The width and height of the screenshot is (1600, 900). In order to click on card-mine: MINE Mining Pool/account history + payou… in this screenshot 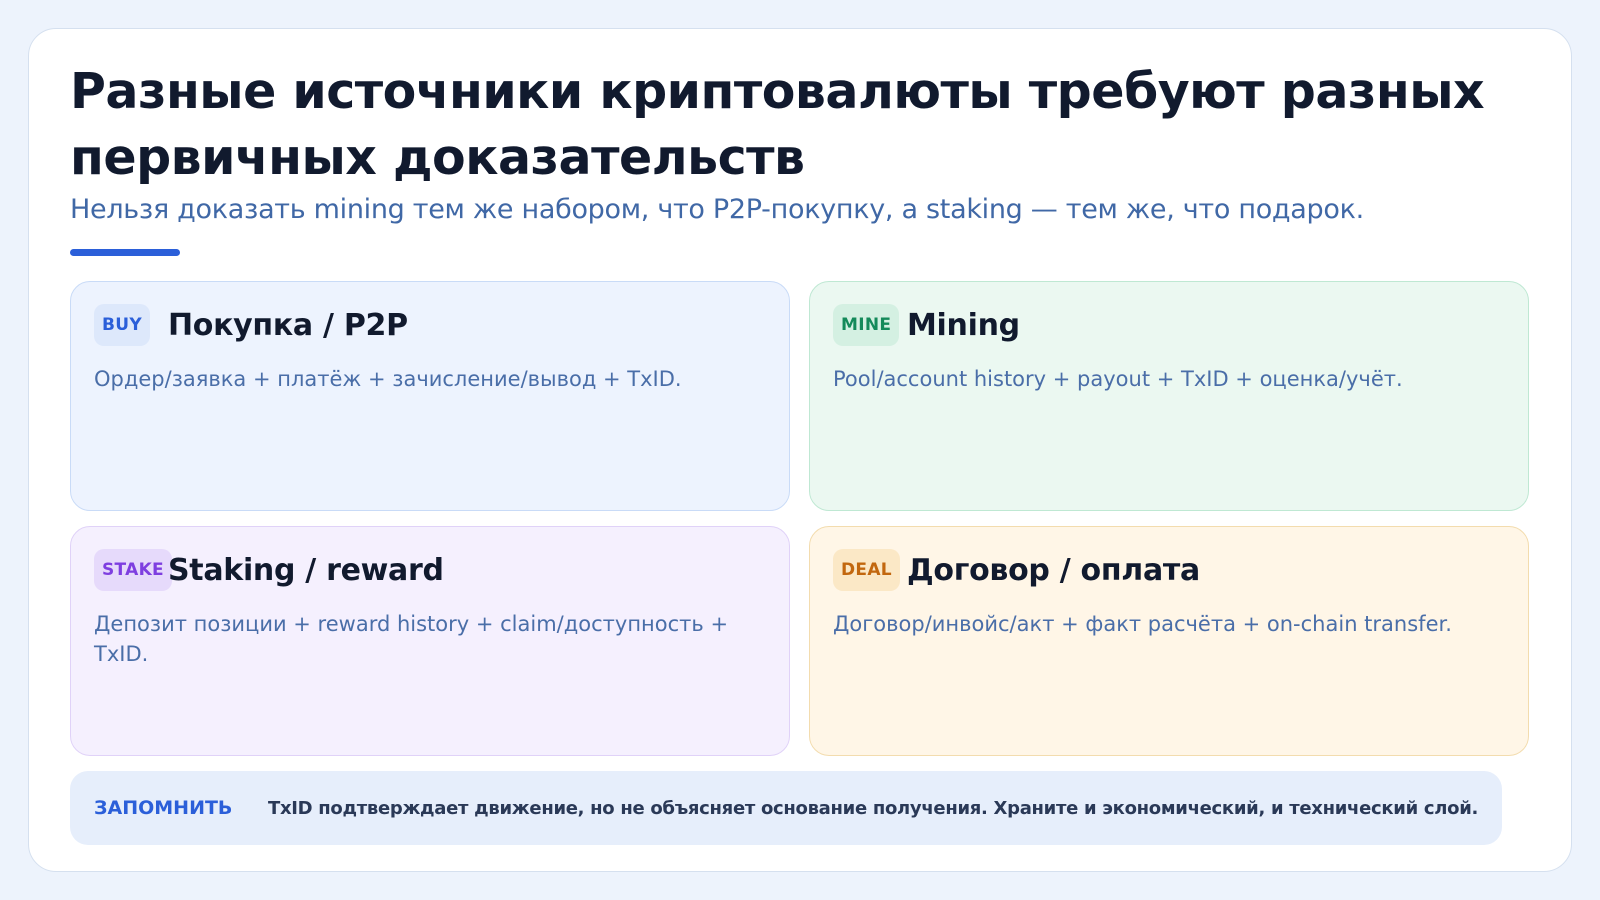, I will do `click(1169, 396)`.